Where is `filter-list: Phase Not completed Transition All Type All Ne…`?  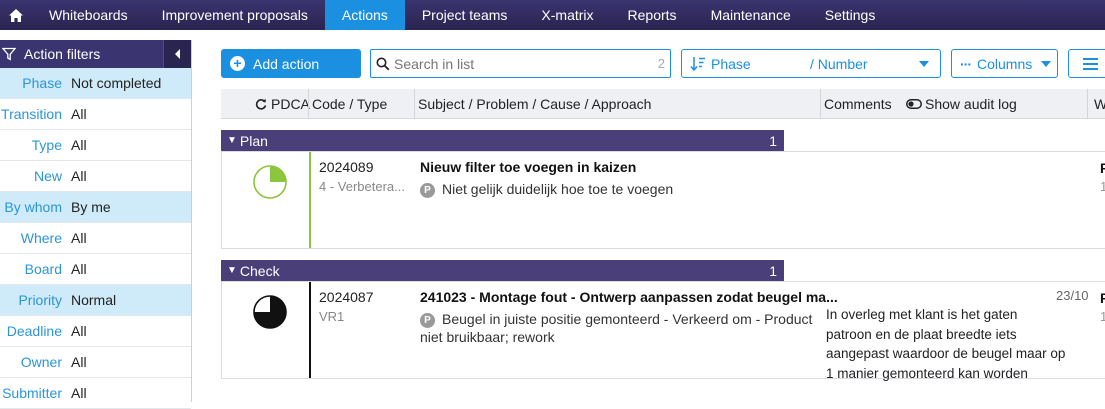 filter-list: Phase Not completed Transition All Type All Ne… is located at coordinates (95, 238).